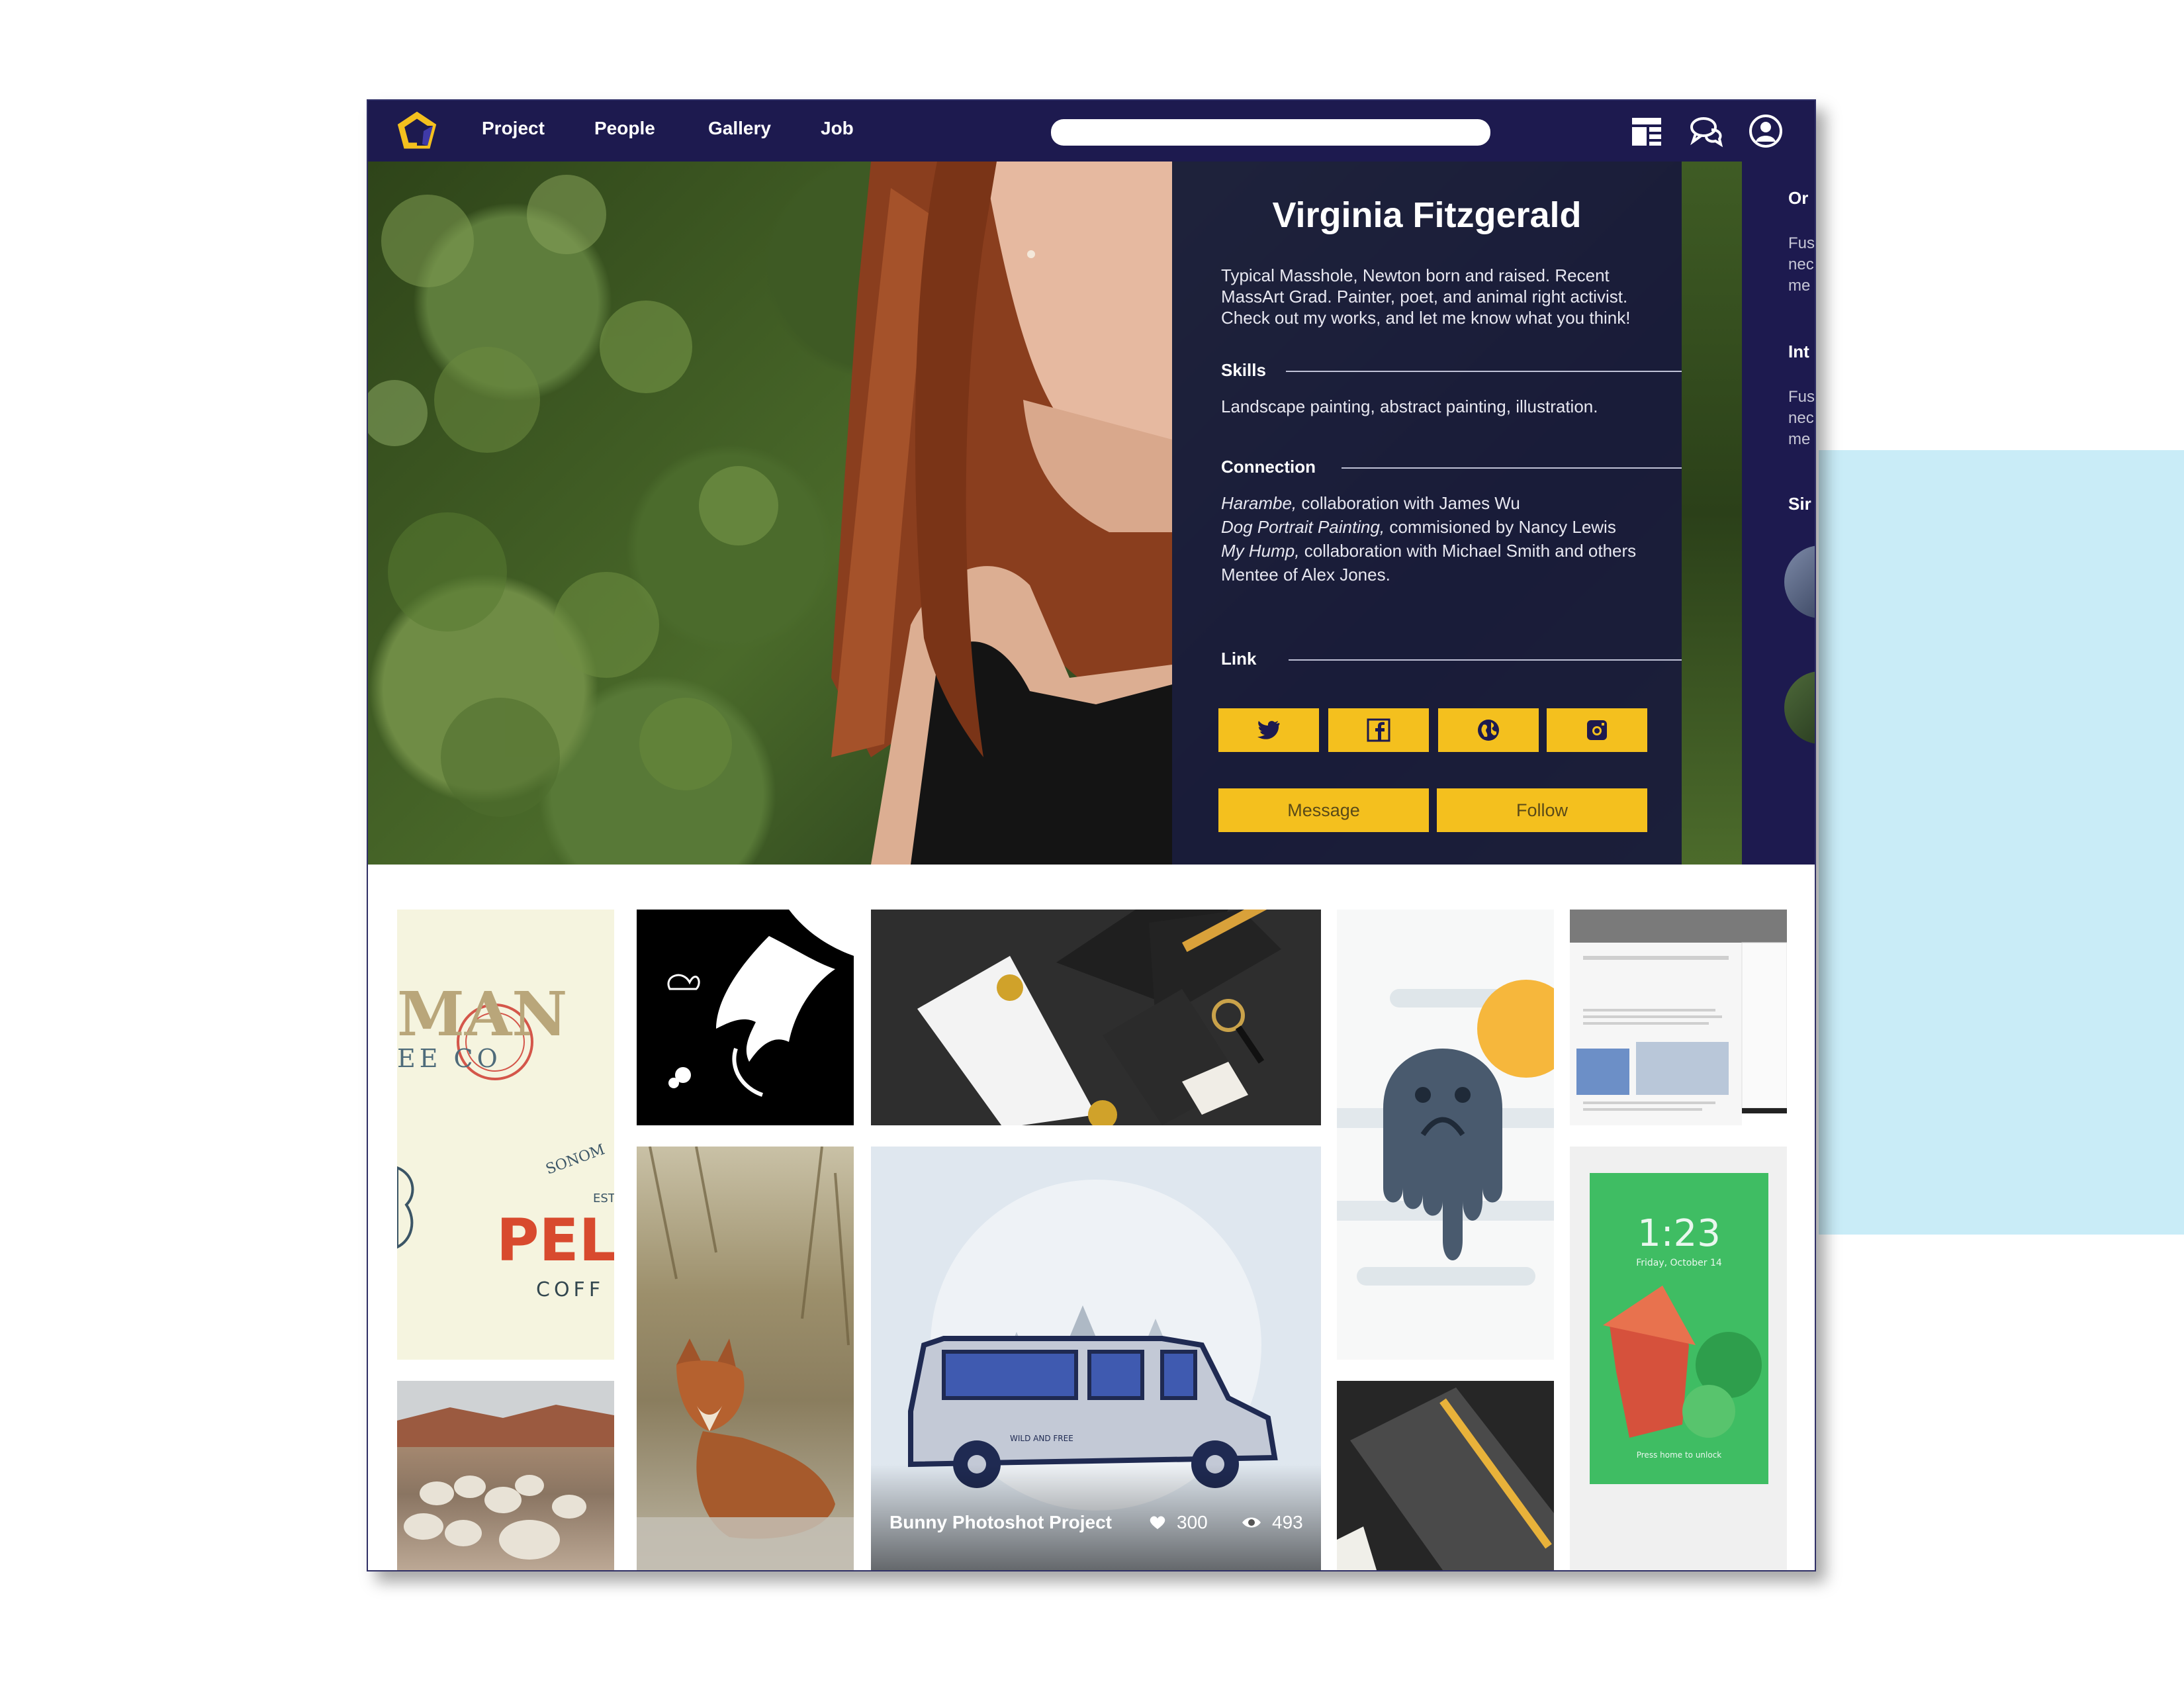  What do you see at coordinates (1798, 351) in the screenshot?
I see `side-heading: Int` at bounding box center [1798, 351].